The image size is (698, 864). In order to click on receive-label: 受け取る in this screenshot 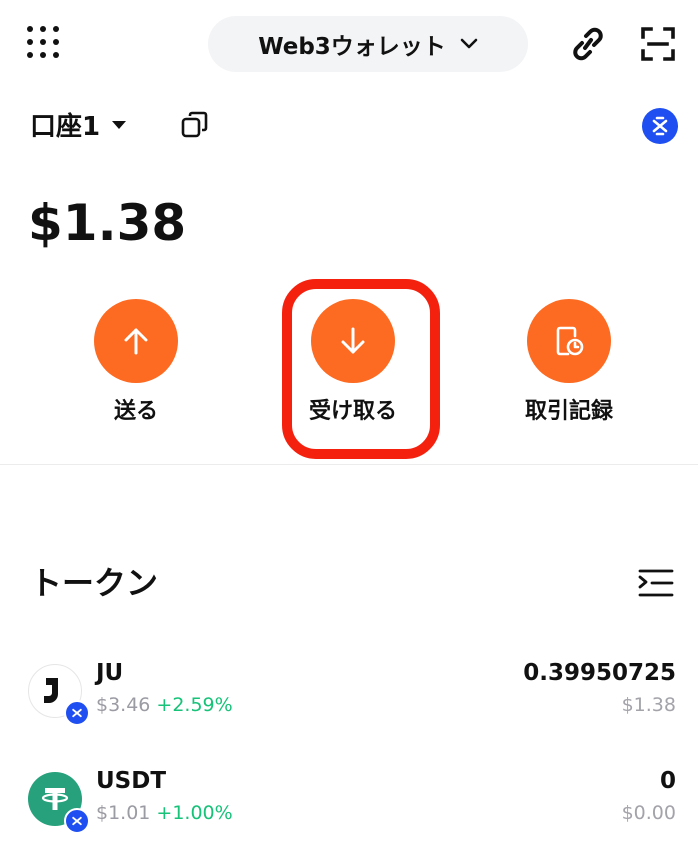, I will do `click(352, 411)`.